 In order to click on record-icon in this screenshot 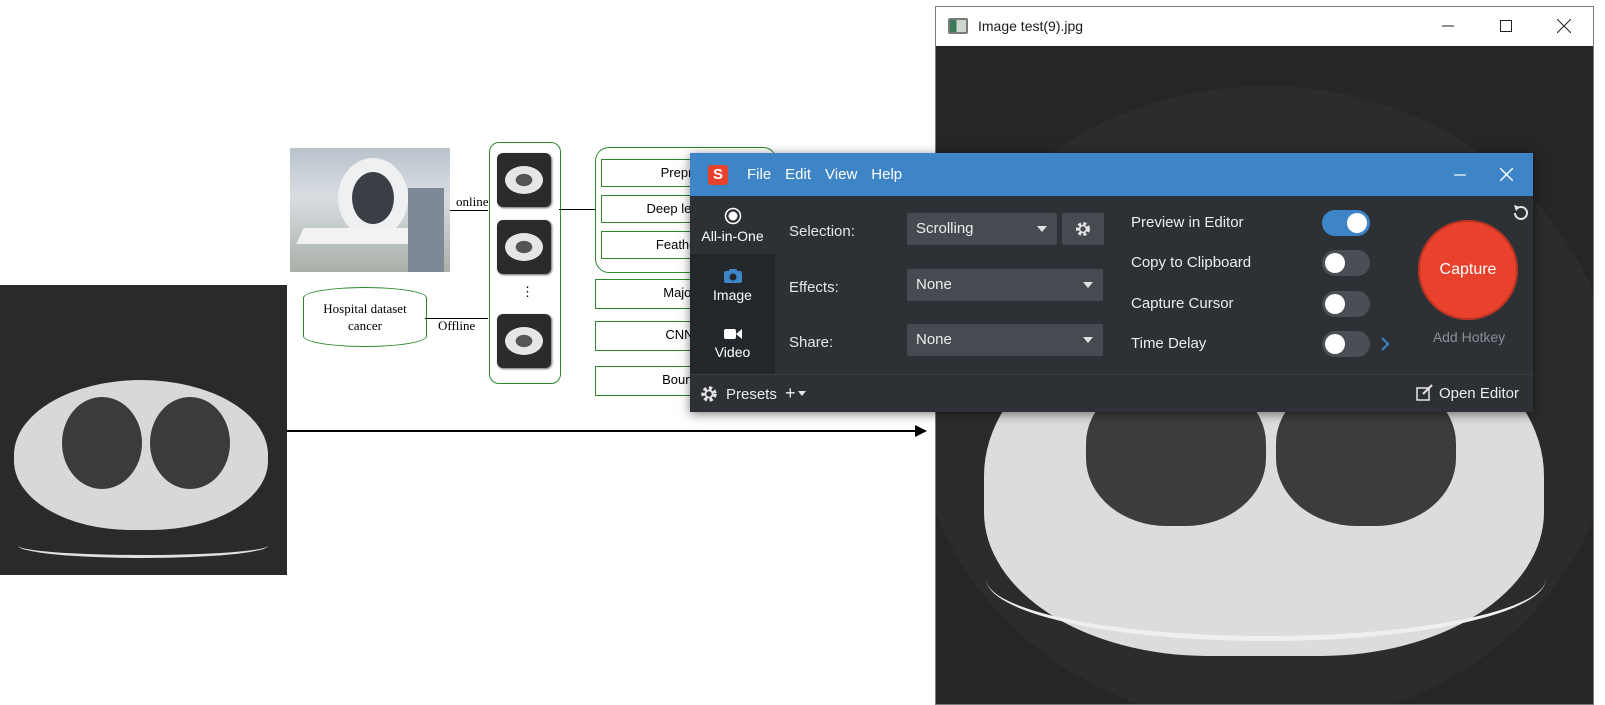, I will do `click(732, 215)`.